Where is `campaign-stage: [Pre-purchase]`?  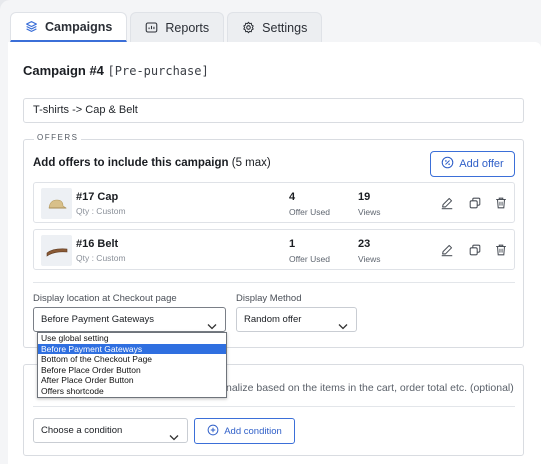 campaign-stage: [Pre-purchase] is located at coordinates (158, 71).